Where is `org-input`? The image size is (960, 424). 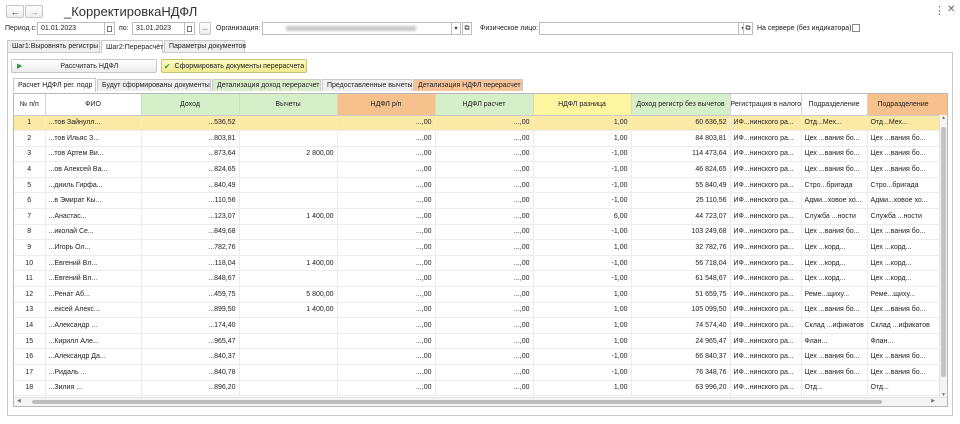
org-input is located at coordinates (357, 28).